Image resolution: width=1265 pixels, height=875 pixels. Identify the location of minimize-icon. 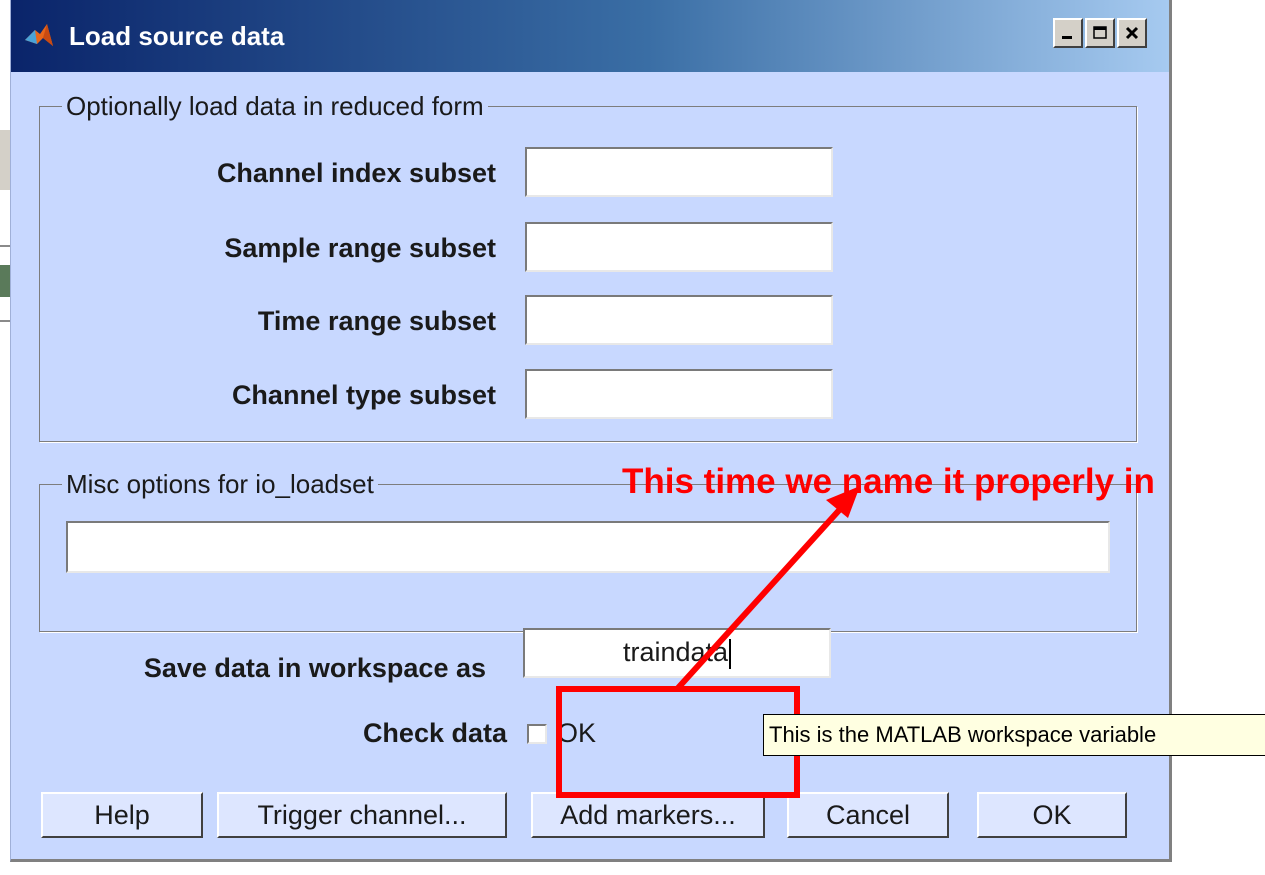
(1067, 37).